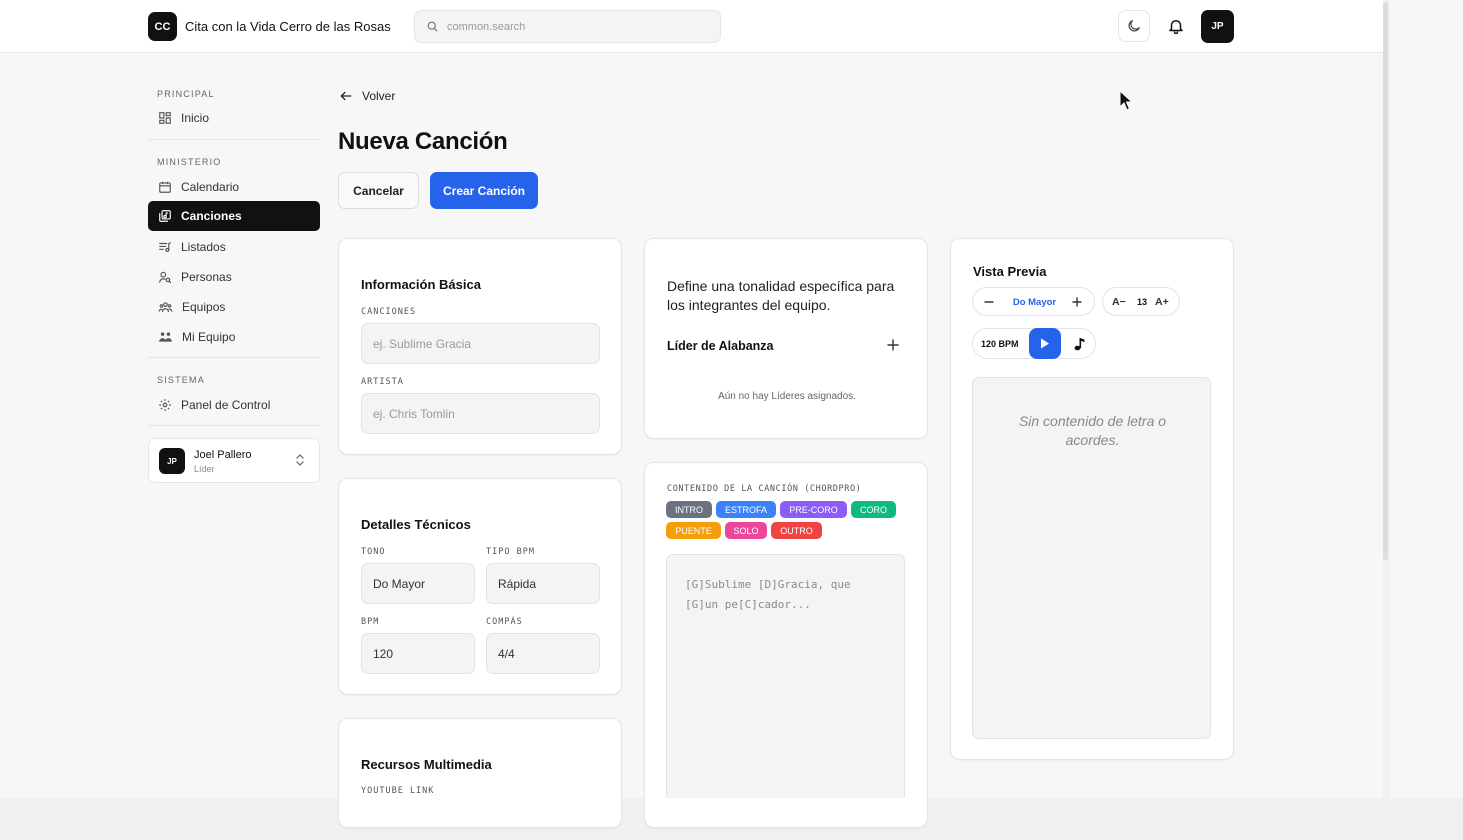  I want to click on sidebar-item-mi-equipo: Mi Equipo, so click(234, 336).